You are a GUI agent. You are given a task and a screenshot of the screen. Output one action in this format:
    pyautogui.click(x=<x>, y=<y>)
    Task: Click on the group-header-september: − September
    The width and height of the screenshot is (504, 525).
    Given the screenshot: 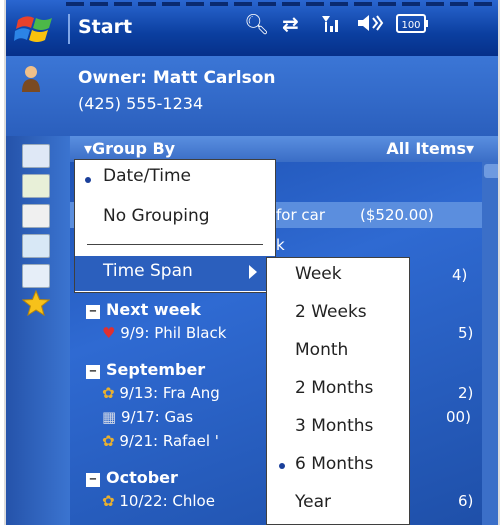 What is the action you would take?
    pyautogui.click(x=145, y=369)
    